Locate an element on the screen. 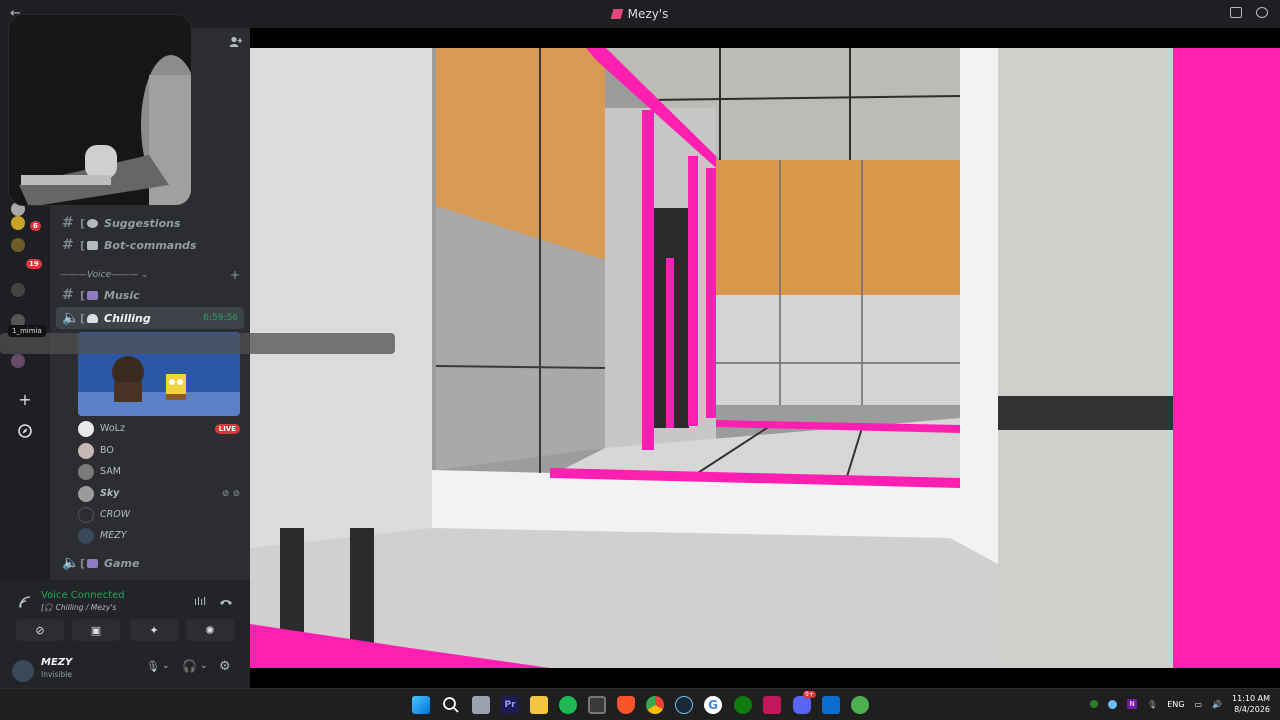 This screenshot has width=1280, height=720. clock: 11:10 AM 8/4/2026 is located at coordinates (1251, 704).